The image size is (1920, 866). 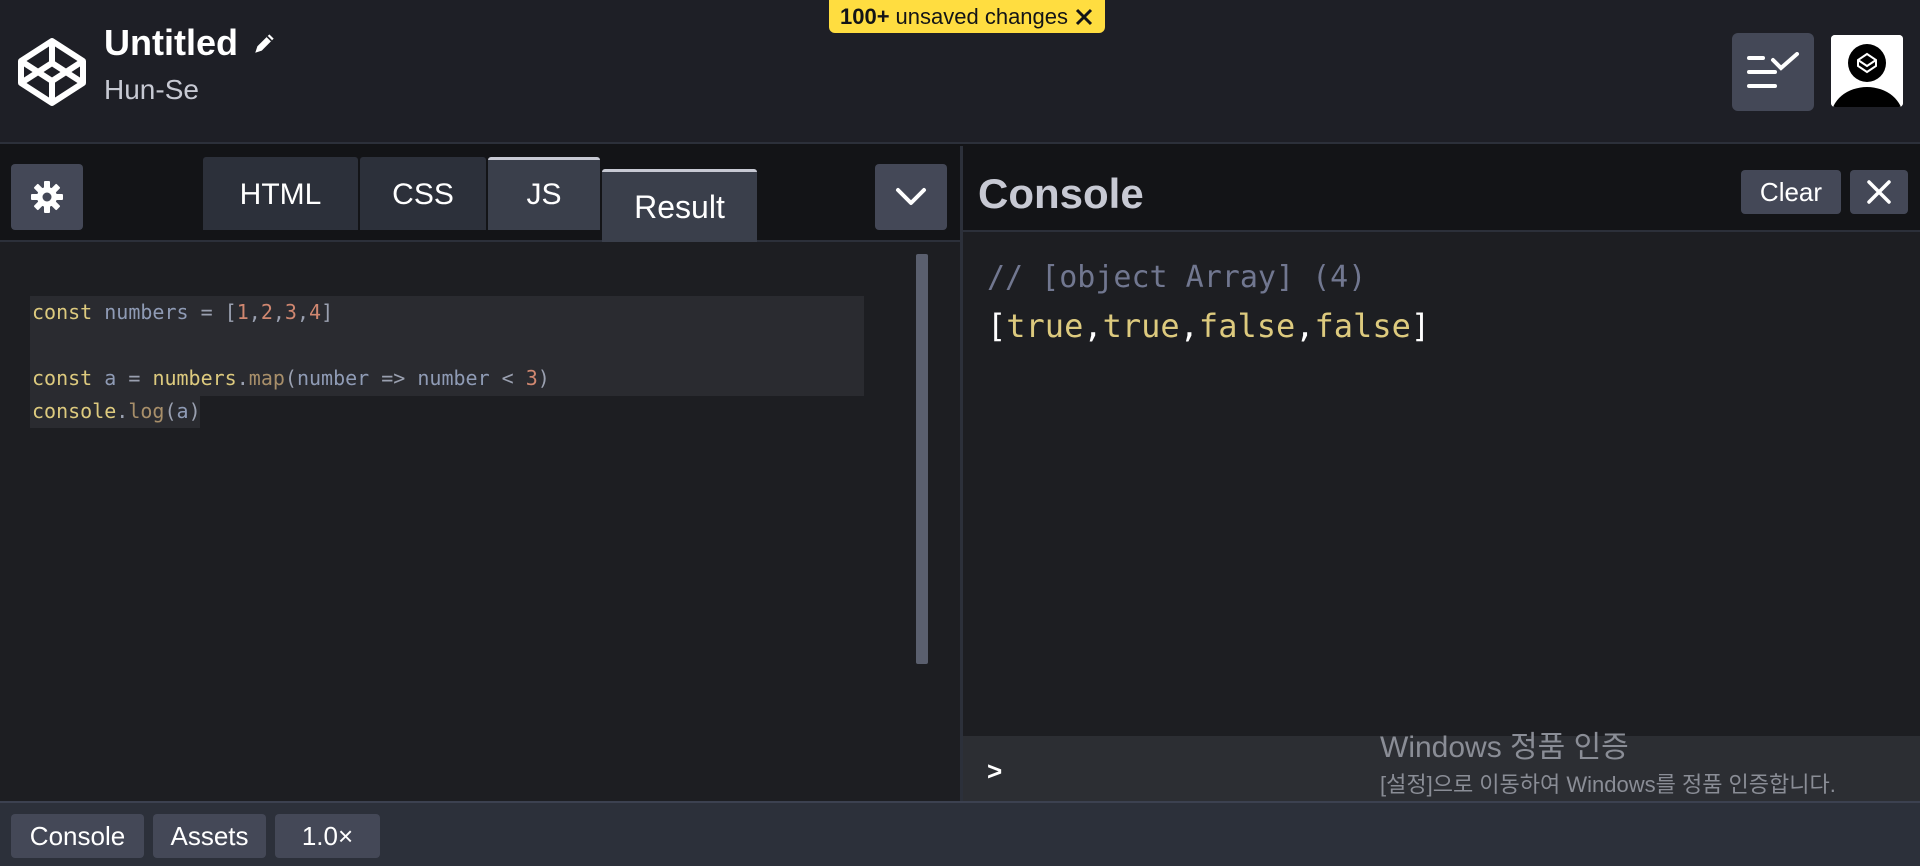 I want to click on pencil-icon, so click(x=265, y=43).